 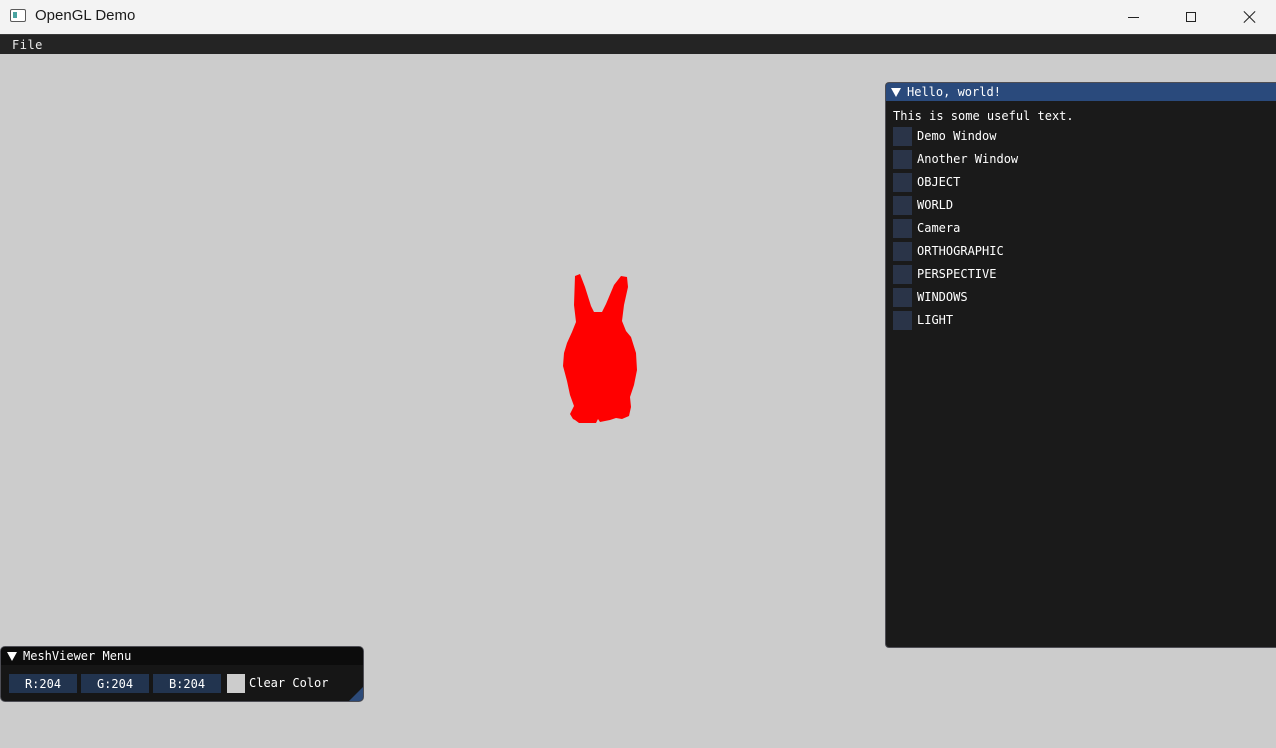 I want to click on checkbox-label: OBJECT, so click(x=939, y=182).